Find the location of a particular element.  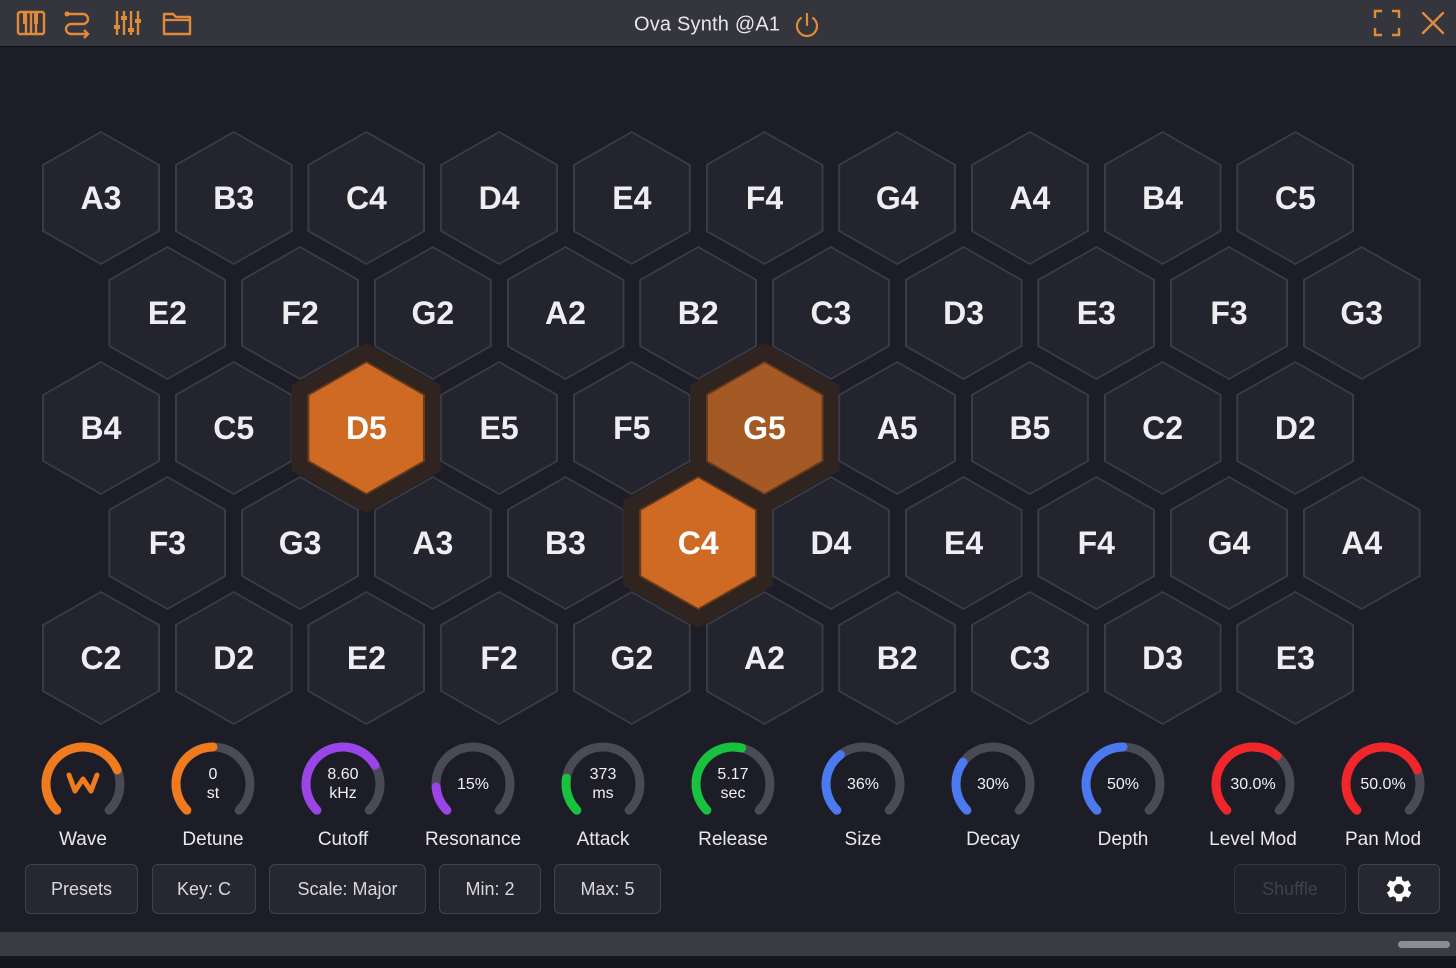

knob-value-line: 30.0% is located at coordinates (1253, 784).